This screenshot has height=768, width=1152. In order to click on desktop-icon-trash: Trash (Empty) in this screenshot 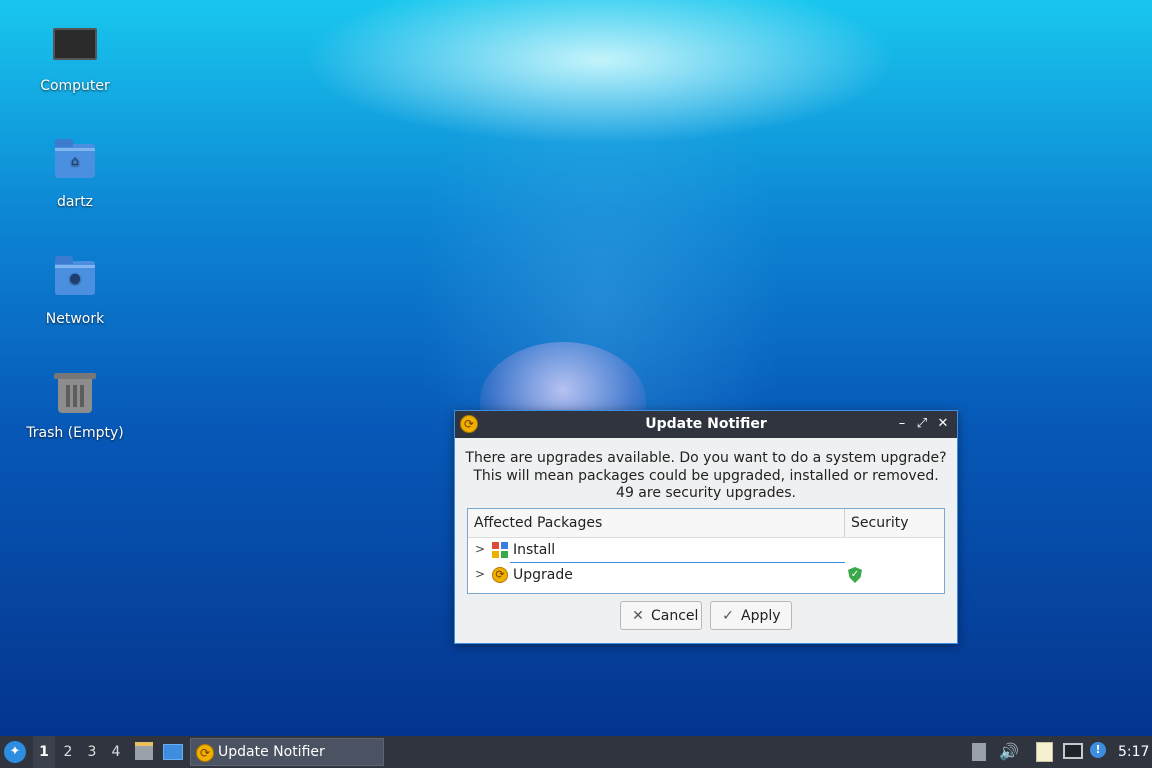, I will do `click(75, 407)`.